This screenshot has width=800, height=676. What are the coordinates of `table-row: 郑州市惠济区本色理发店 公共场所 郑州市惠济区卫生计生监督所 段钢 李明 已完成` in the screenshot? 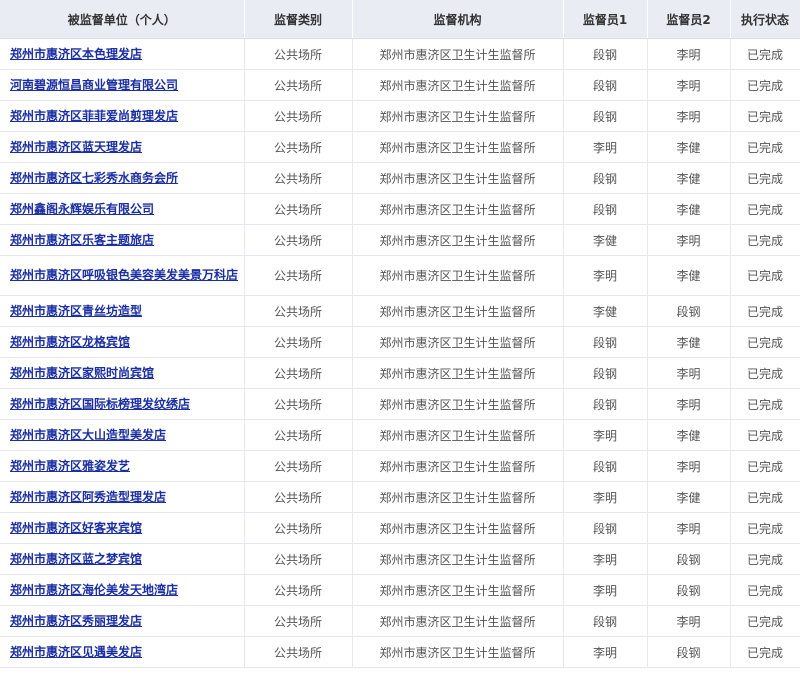 It's located at (400, 54).